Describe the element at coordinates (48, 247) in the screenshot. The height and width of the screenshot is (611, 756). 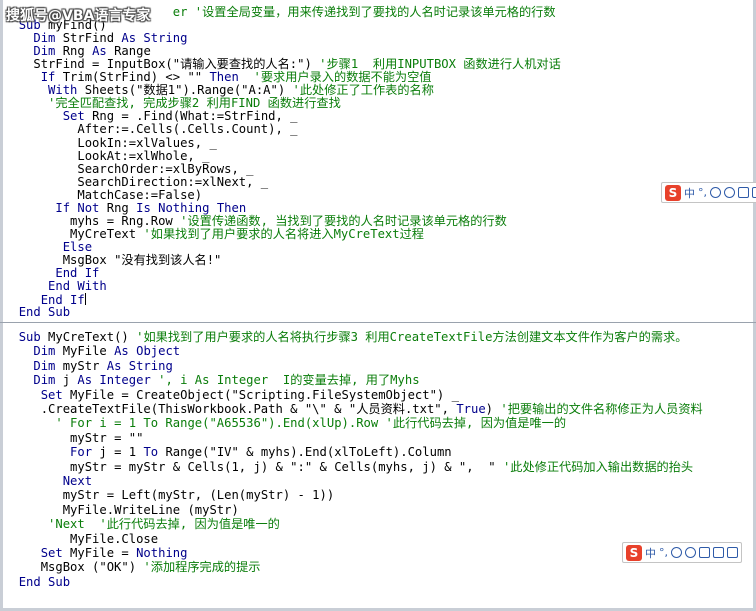
I see `code-line: Else` at that location.